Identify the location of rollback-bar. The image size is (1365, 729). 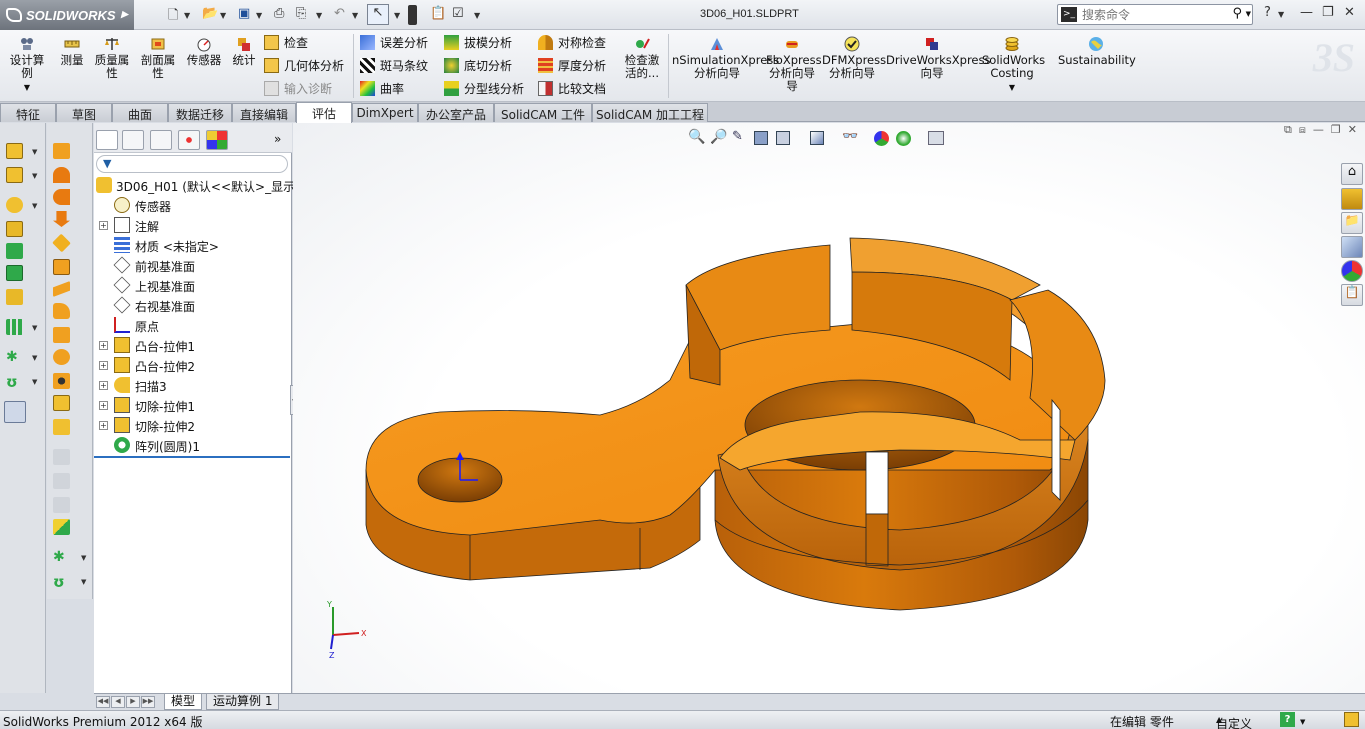
(192, 457).